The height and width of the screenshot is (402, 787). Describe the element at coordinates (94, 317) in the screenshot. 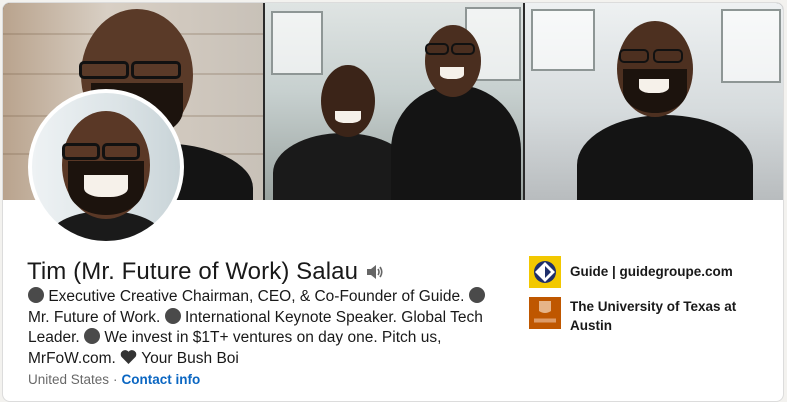

I see `headline-segment: Mr. Future of Work.` at that location.